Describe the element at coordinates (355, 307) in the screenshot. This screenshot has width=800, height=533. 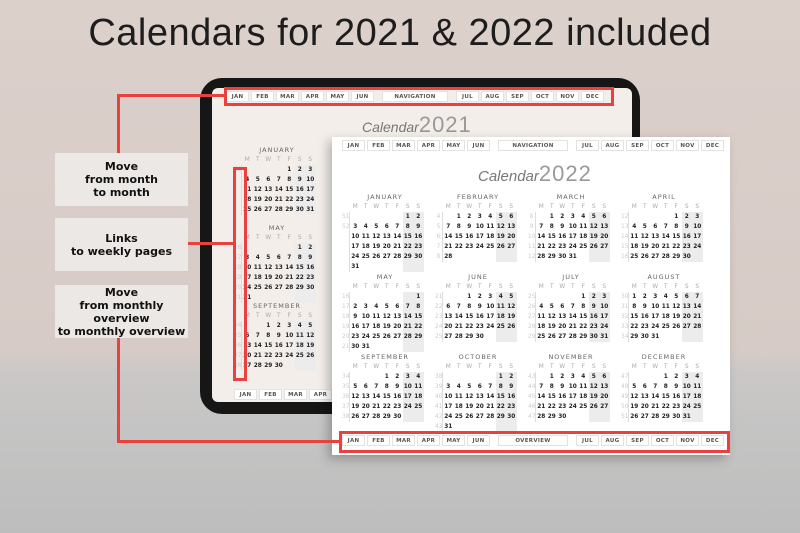
I see `day-cell: 2` at that location.